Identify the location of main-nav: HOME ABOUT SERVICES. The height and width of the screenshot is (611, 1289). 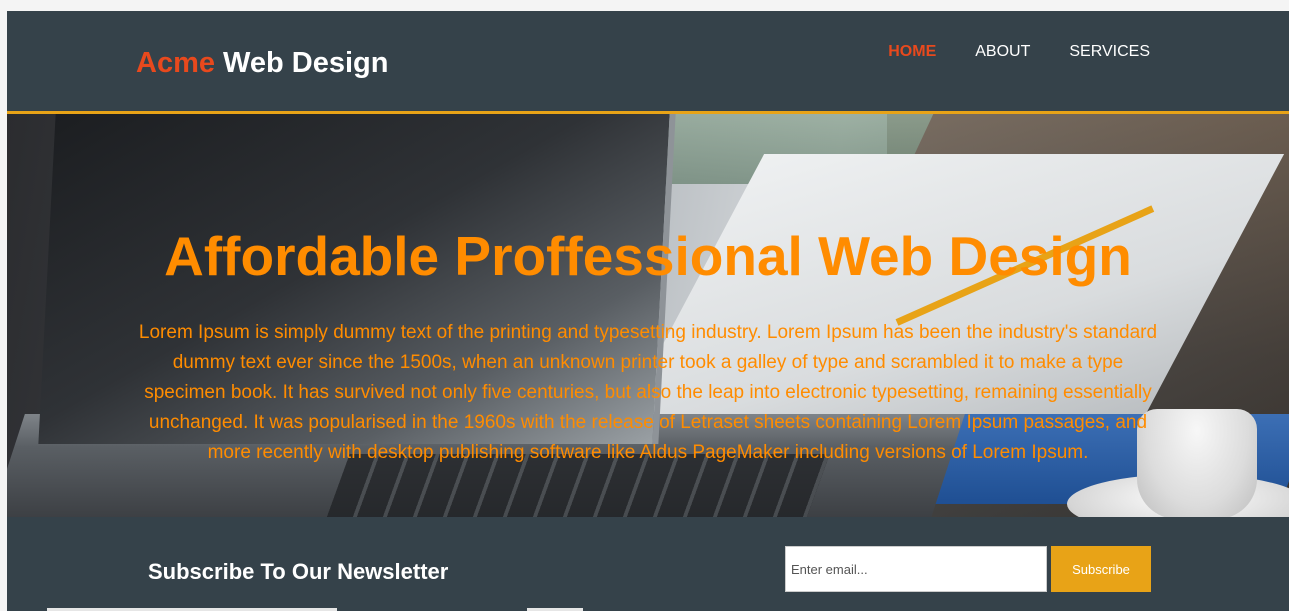
(999, 52).